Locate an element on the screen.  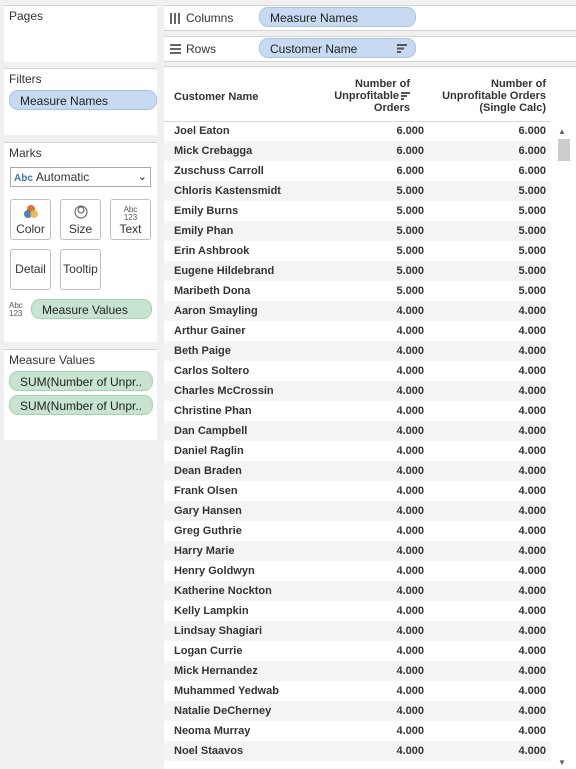
tooltip-button: Tooltip is located at coordinates (80, 269).